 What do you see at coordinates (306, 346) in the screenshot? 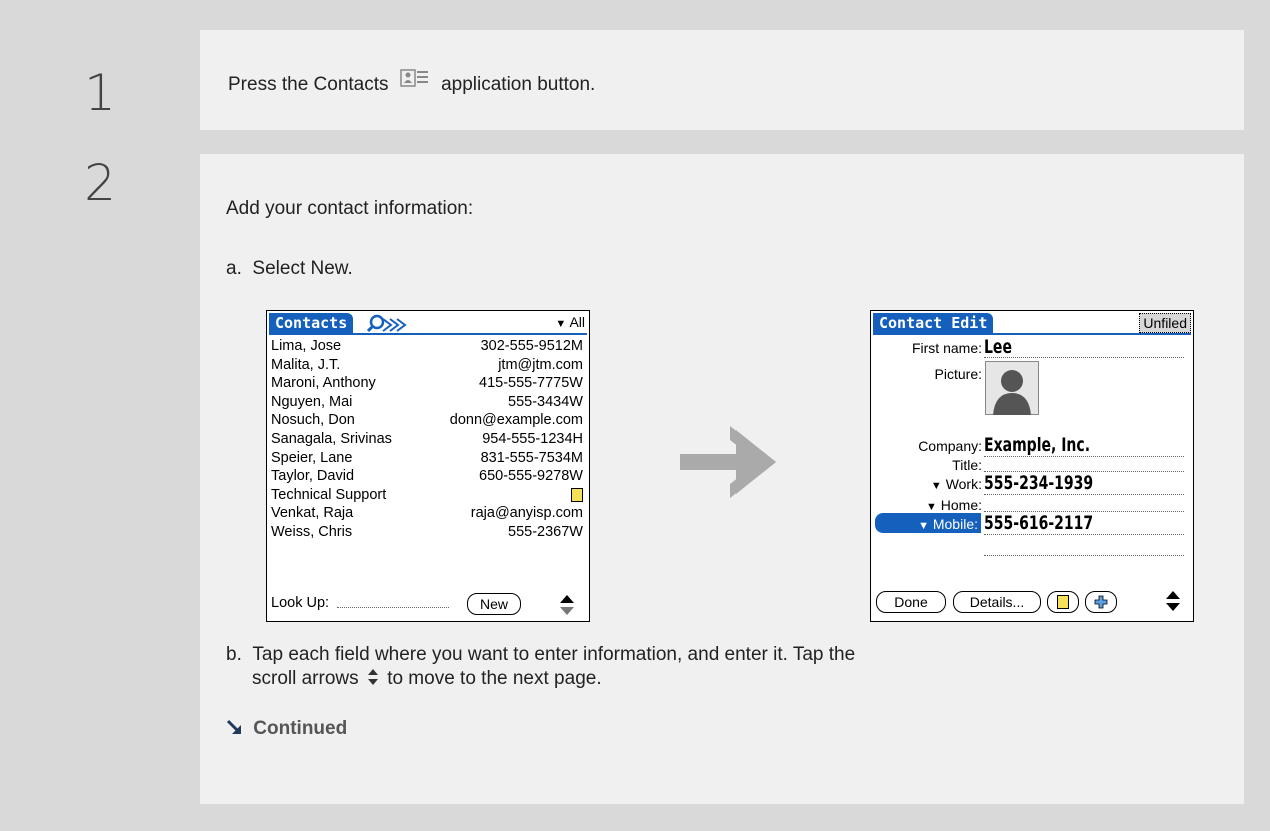
I see `contact-name: Lima, Jose` at bounding box center [306, 346].